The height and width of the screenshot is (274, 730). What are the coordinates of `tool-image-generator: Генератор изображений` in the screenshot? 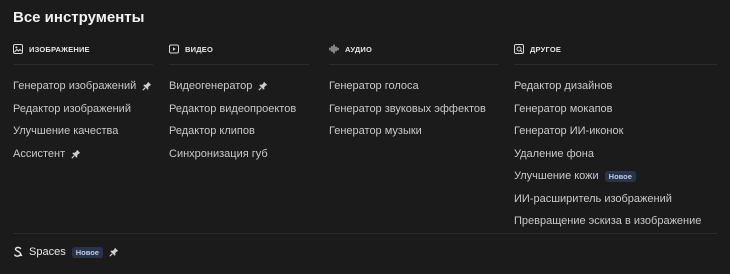 It's located at (83, 86).